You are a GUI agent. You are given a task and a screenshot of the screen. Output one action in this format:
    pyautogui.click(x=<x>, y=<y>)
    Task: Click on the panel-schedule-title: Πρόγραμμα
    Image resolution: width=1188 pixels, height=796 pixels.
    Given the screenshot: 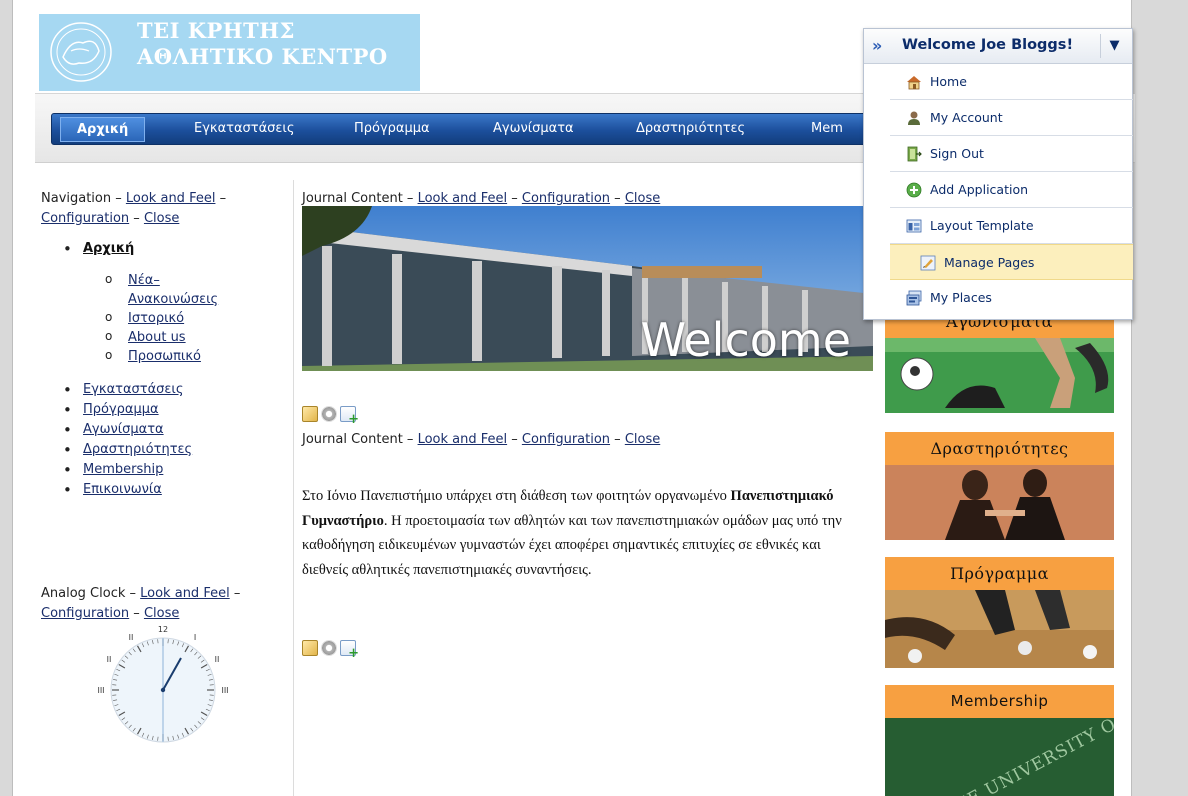 What is the action you would take?
    pyautogui.click(x=999, y=573)
    